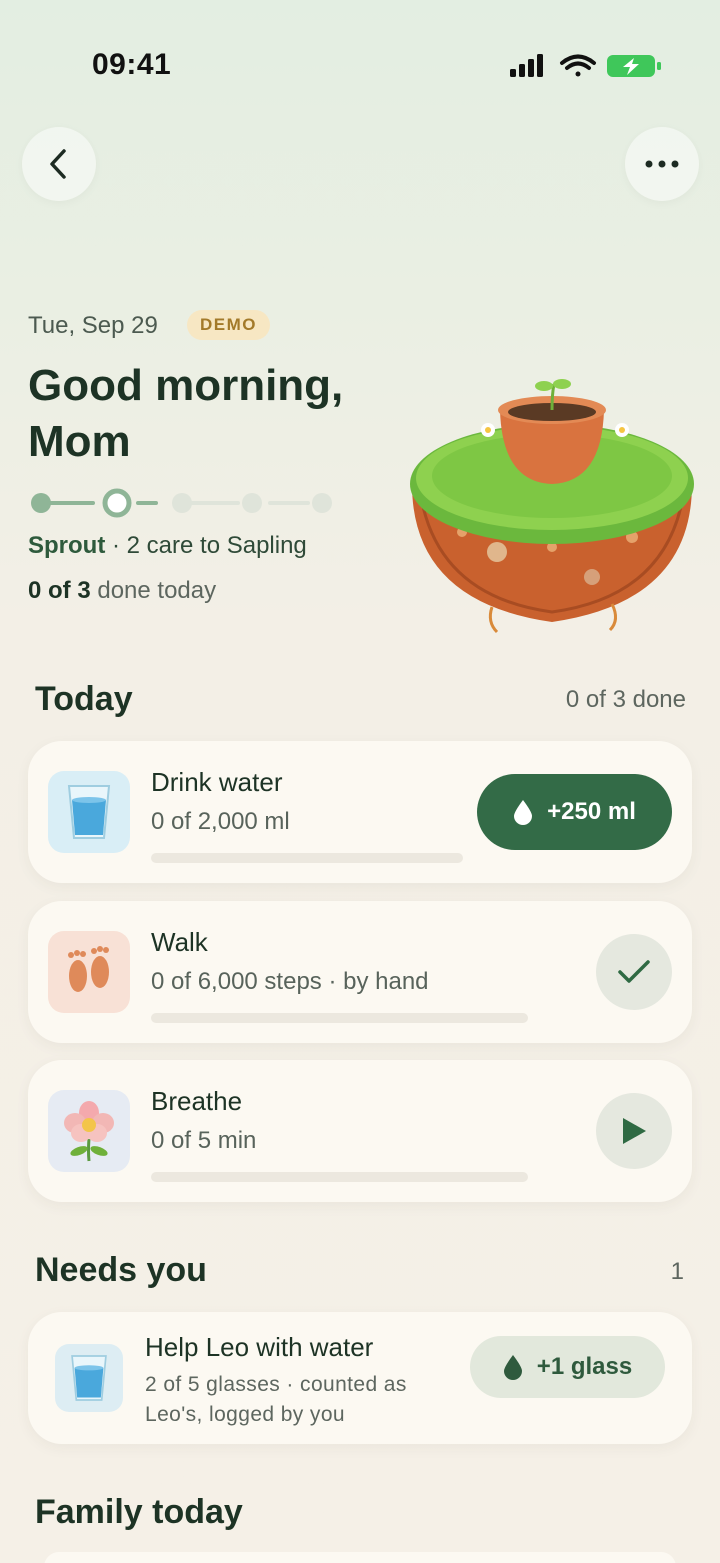 This screenshot has height=1563, width=720. What do you see at coordinates (117, 503) in the screenshot?
I see `stage-dot-2-current` at bounding box center [117, 503].